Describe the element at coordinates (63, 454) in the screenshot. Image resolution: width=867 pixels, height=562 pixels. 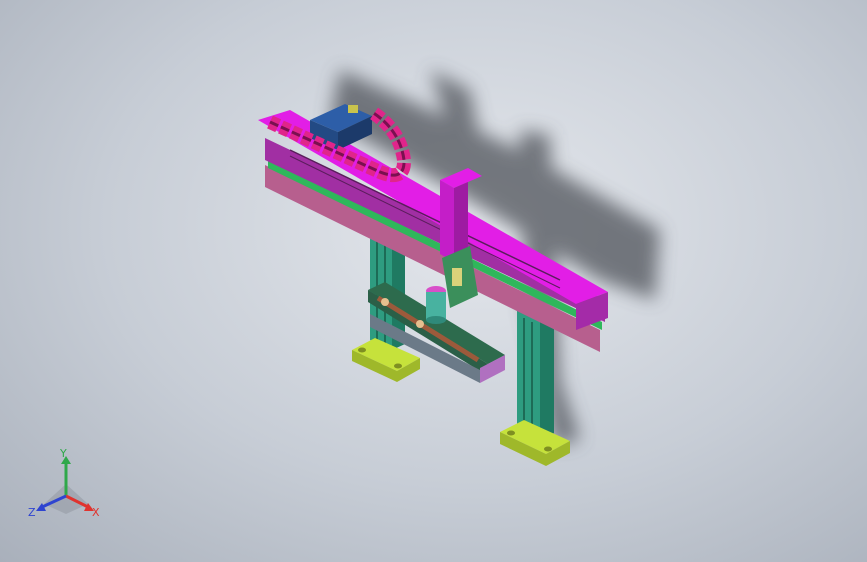
I see `y-axis-label: Y` at that location.